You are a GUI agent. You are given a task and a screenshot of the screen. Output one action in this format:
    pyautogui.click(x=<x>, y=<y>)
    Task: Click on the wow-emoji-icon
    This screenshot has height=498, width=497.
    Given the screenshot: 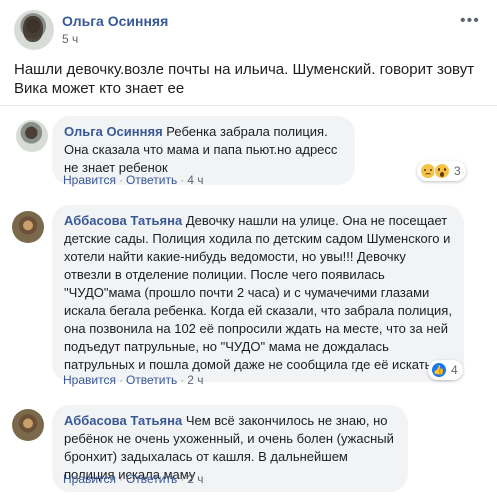 What is the action you would take?
    pyautogui.click(x=442, y=171)
    